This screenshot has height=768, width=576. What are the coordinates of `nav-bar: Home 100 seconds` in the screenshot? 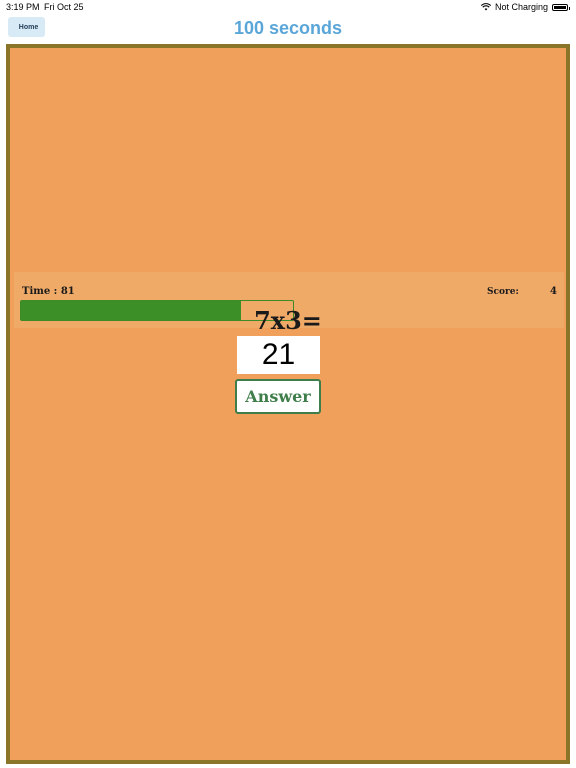 It's located at (288, 29).